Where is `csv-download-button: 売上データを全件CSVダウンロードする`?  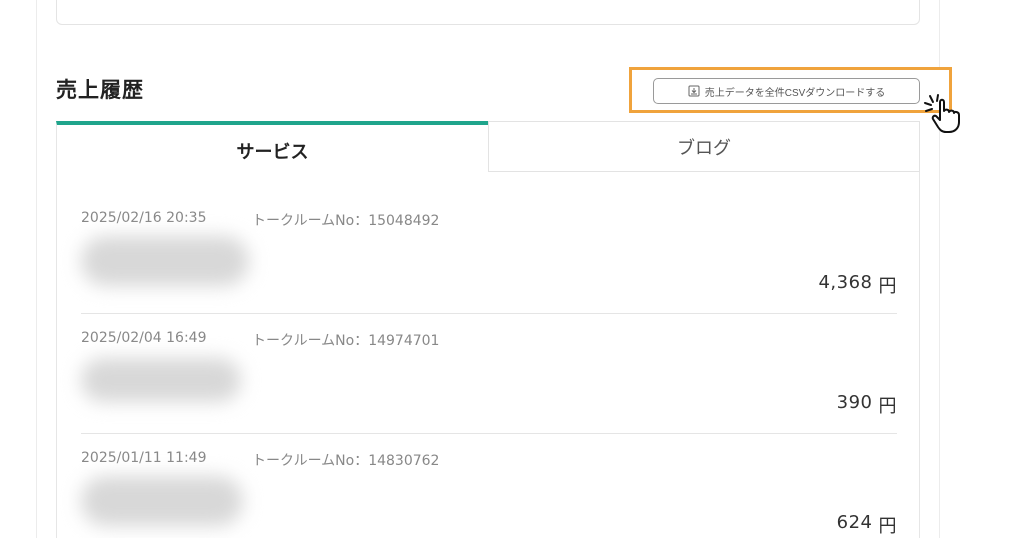
csv-download-button: 売上データを全件CSVダウンロードする is located at coordinates (786, 91).